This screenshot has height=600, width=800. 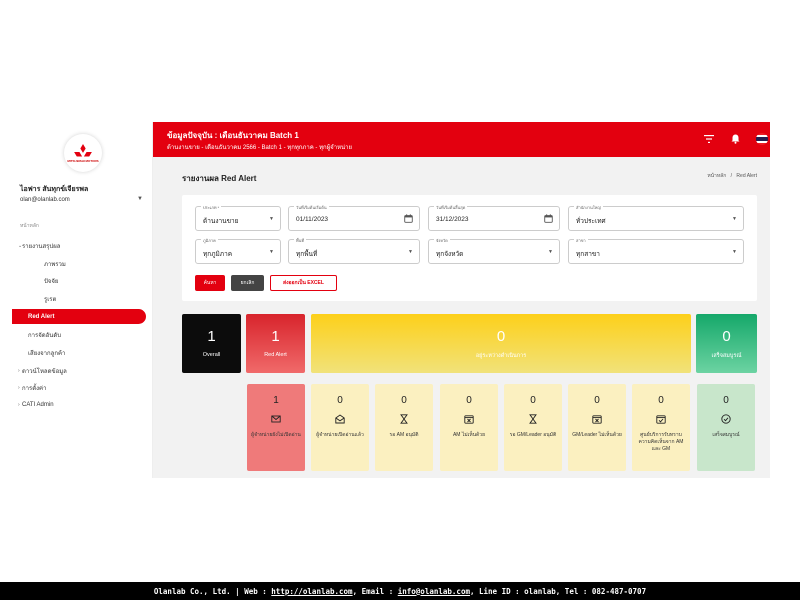 What do you see at coordinates (82, 352) in the screenshot?
I see `sidebar-item-customer-voice: เสียงจากลูกค้า` at bounding box center [82, 352].